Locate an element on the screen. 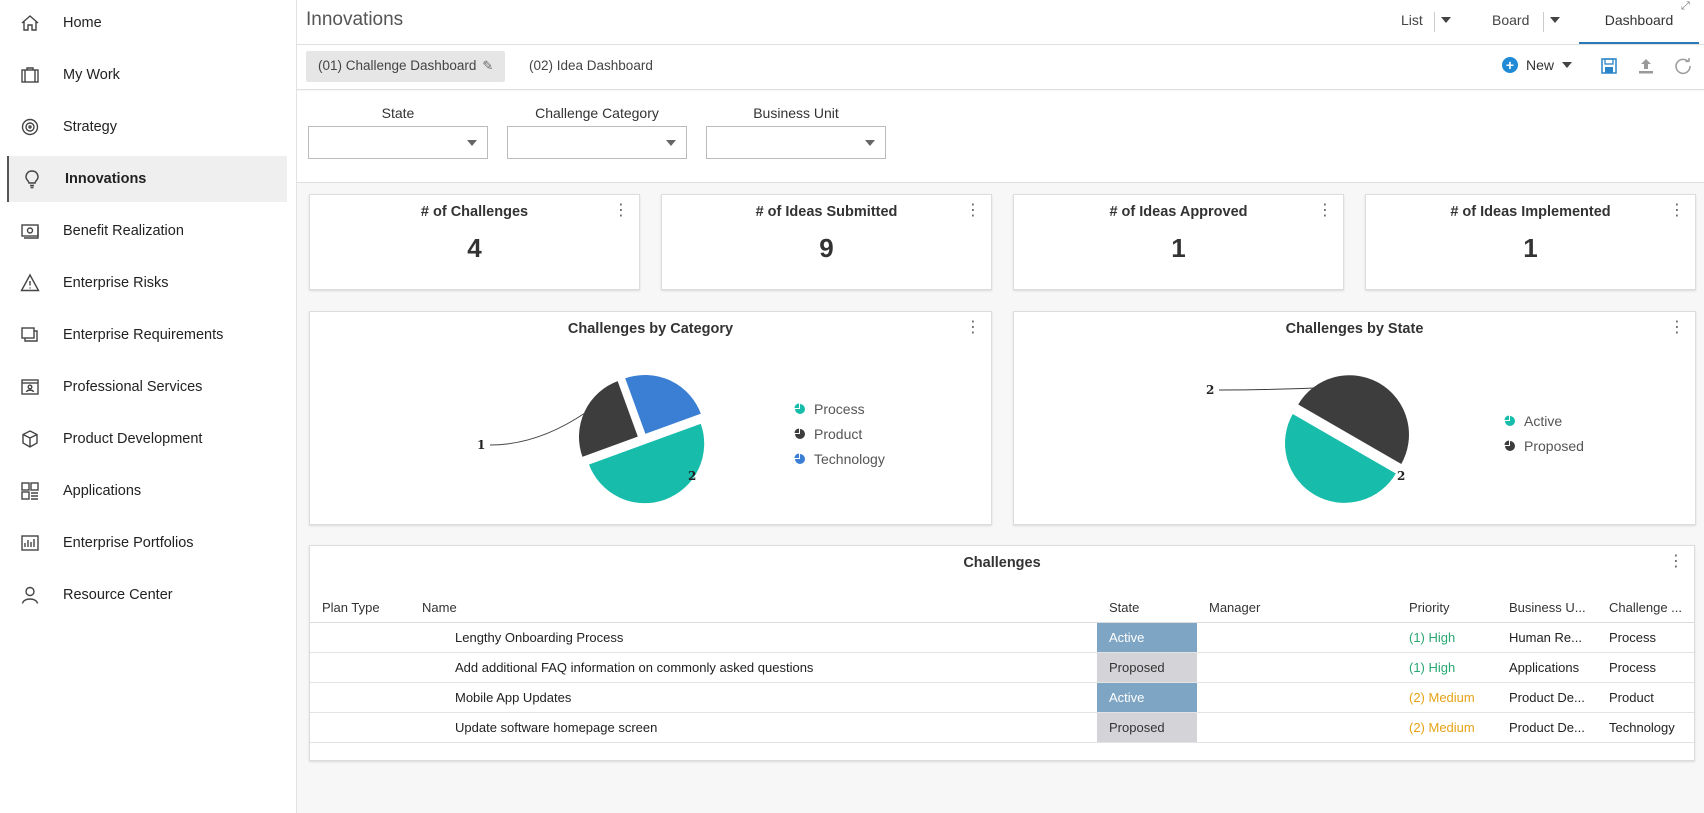  filter-bar: State Challenge Category Business Unit is located at coordinates (1000, 137).